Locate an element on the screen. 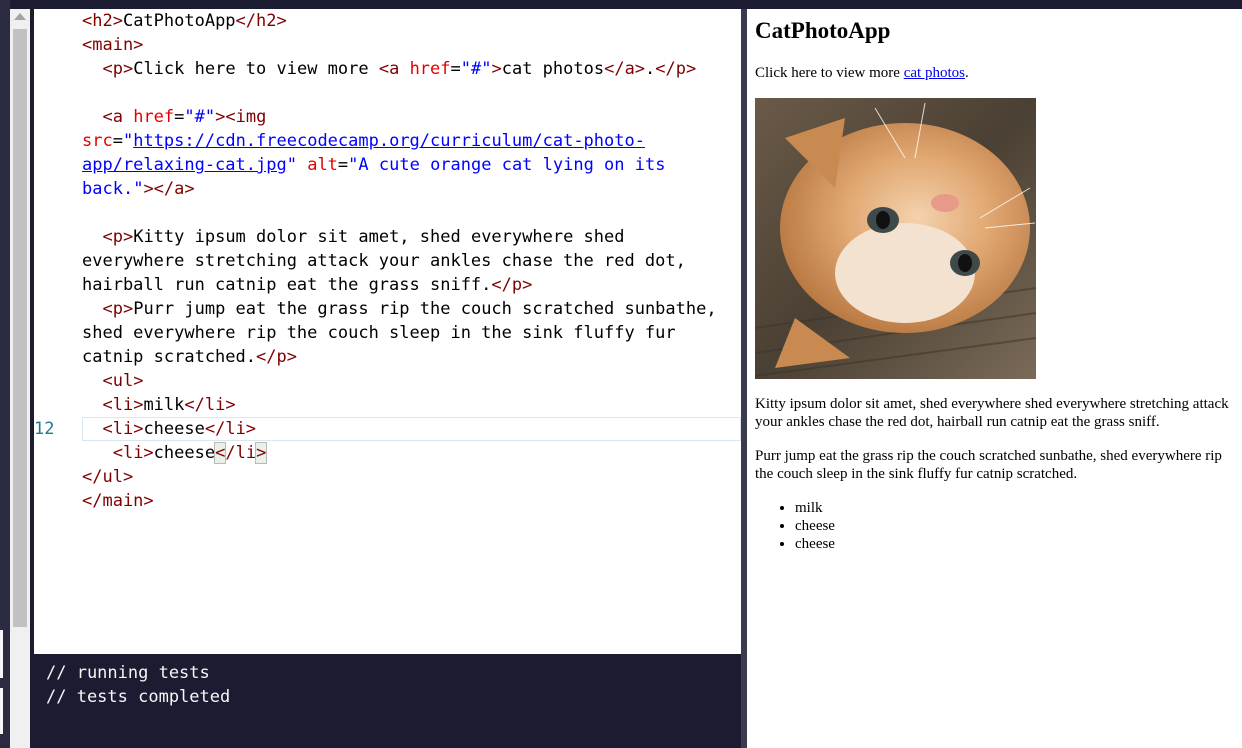  line-number: 12 is located at coordinates (44, 429).